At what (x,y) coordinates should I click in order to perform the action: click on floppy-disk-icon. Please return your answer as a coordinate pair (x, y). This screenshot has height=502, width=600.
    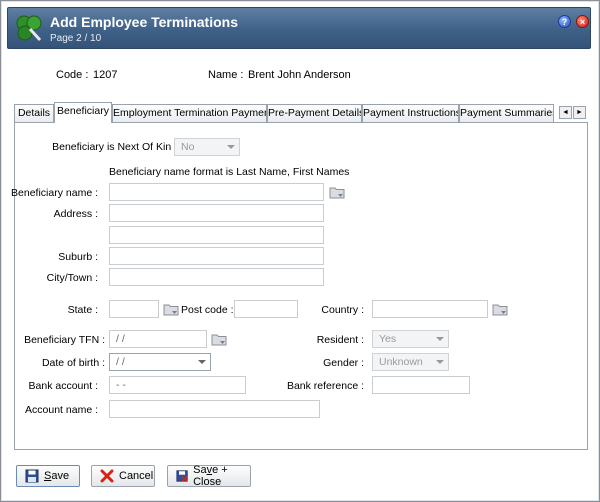
    Looking at the image, I should click on (32, 476).